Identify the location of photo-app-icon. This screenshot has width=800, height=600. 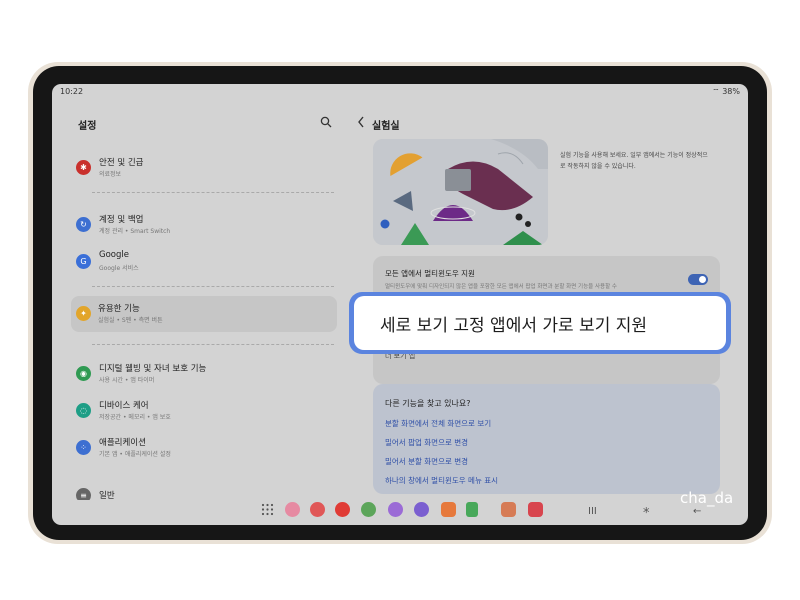
(508, 509).